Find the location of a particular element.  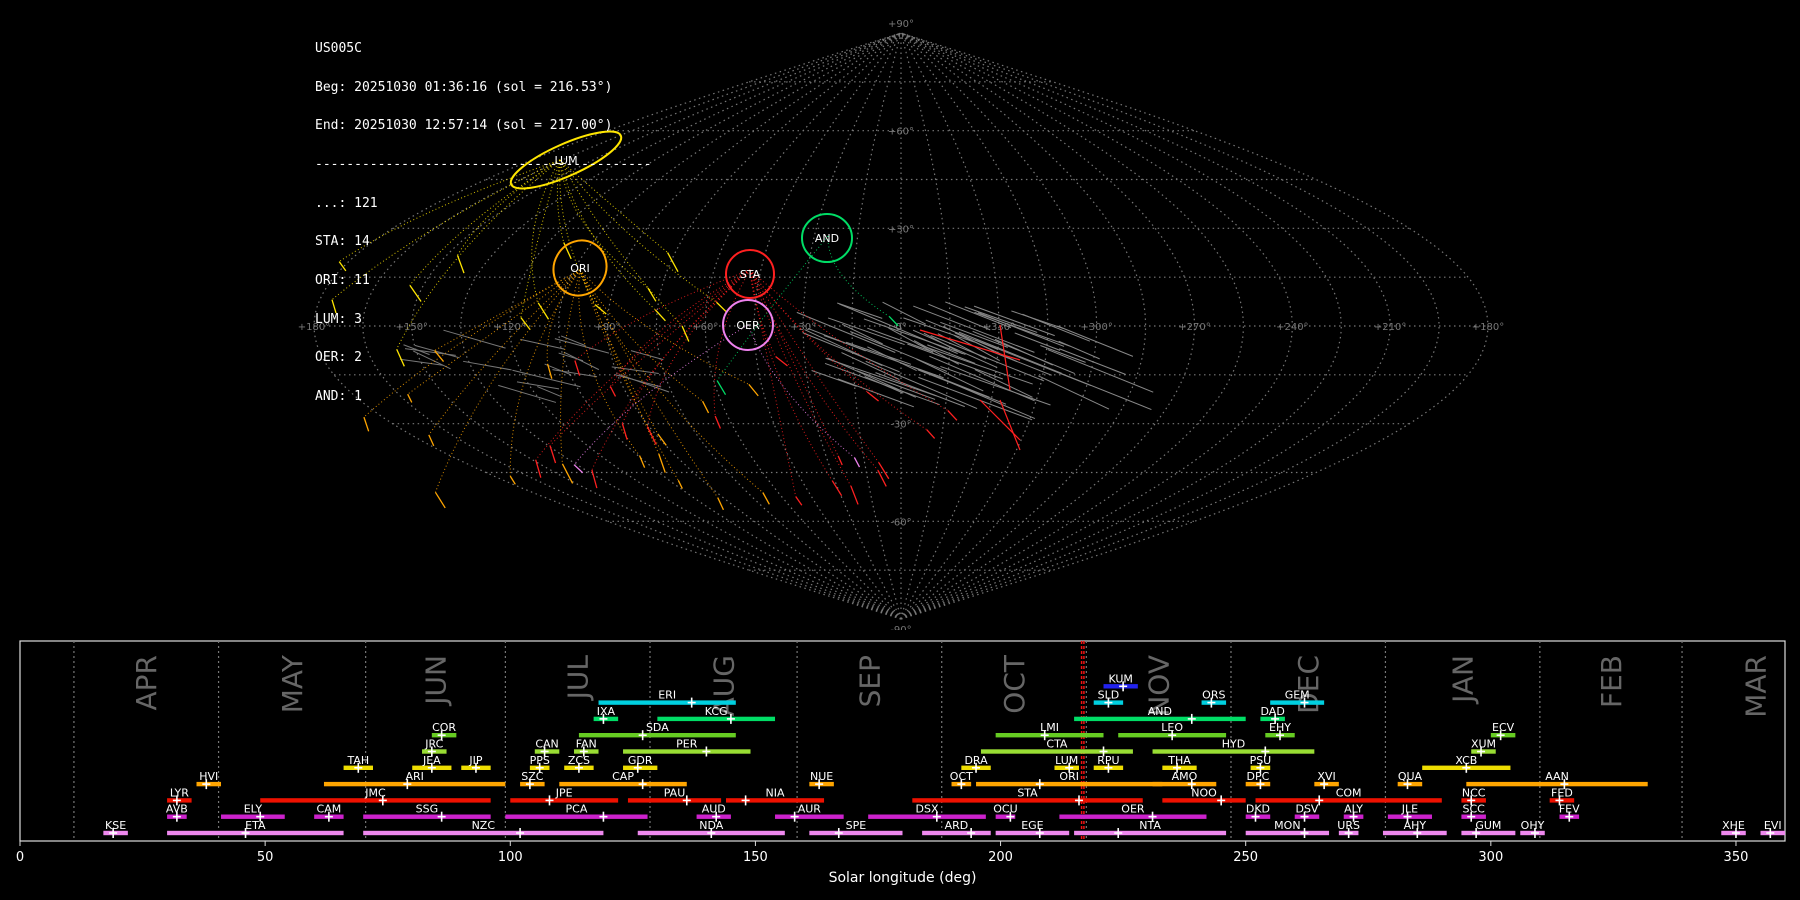

shower-label: LEO is located at coordinates (1172, 727).